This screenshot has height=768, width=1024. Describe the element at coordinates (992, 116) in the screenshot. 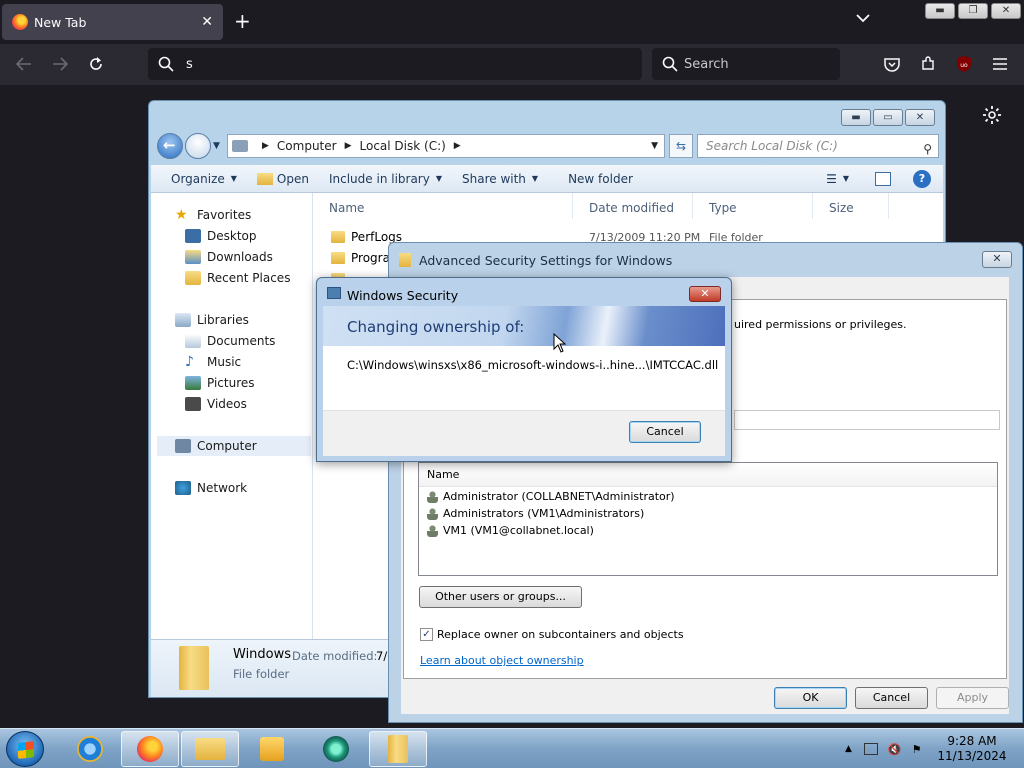

I see `gear-icon` at that location.